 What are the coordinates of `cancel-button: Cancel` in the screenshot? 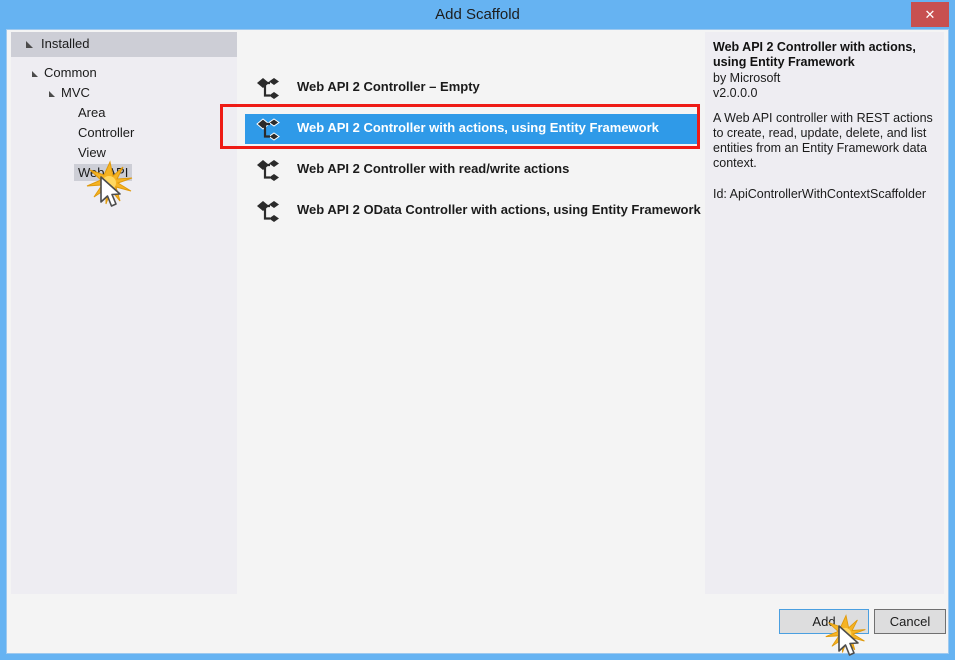 It's located at (910, 621).